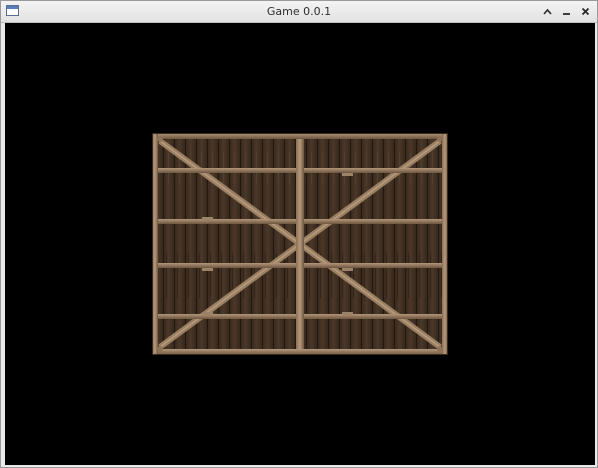 Image resolution: width=598 pixels, height=468 pixels. I want to click on title-bar: Game 0.0.1, so click(299, 12).